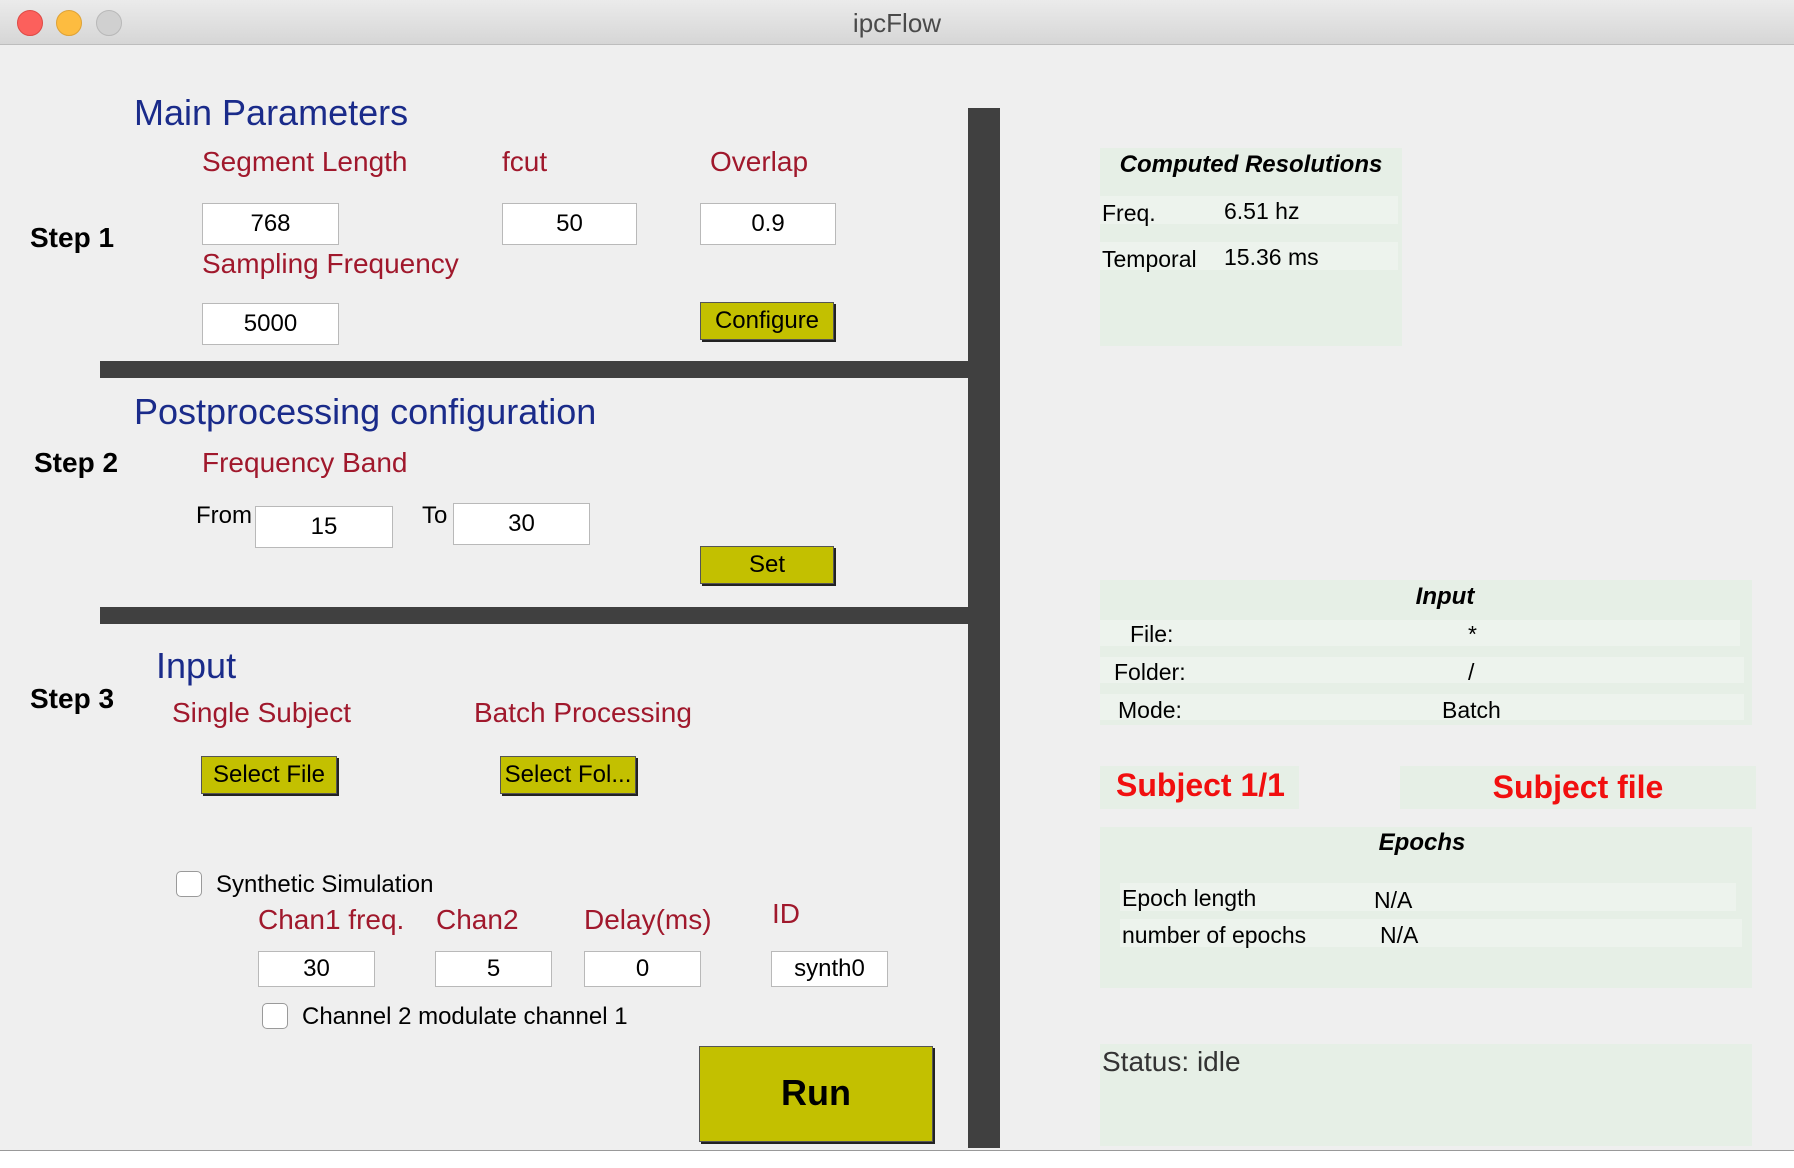 The image size is (1794, 1168). Describe the element at coordinates (1426, 652) in the screenshot. I see `input-info-panel: Input File: * Folder: / Mode: Batch` at that location.